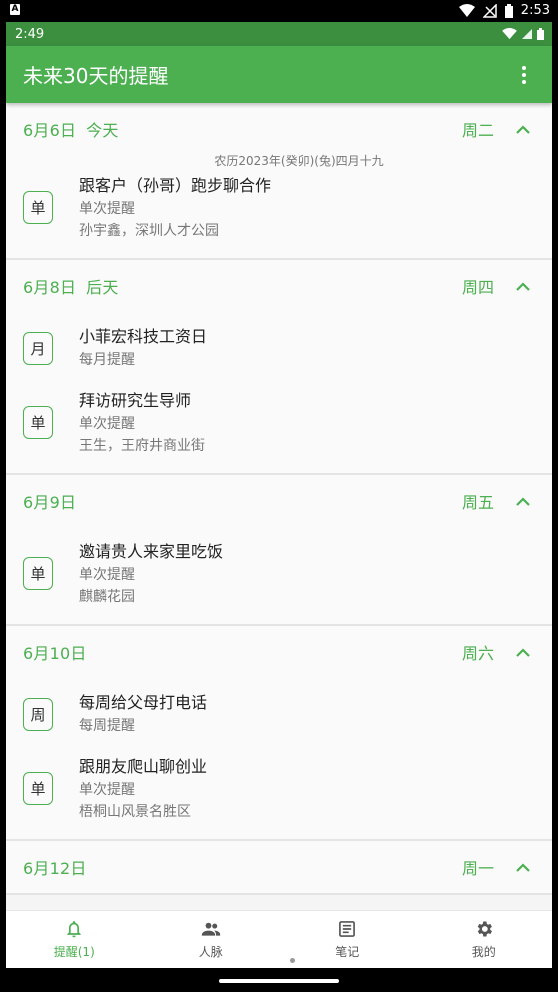 The width and height of the screenshot is (558, 992). I want to click on reminder-type-badge: 月, so click(38, 348).